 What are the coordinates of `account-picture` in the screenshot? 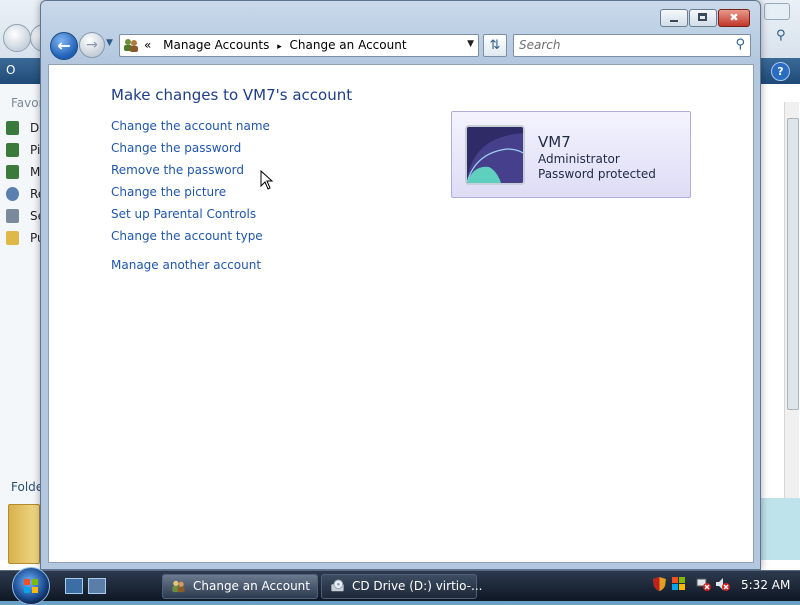 It's located at (495, 155).